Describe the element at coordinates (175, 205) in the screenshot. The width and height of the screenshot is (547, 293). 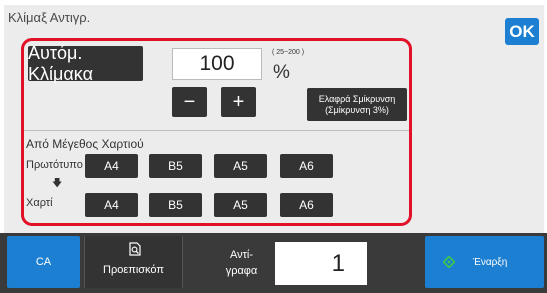
I see `paper-size-b5-button: B5` at that location.